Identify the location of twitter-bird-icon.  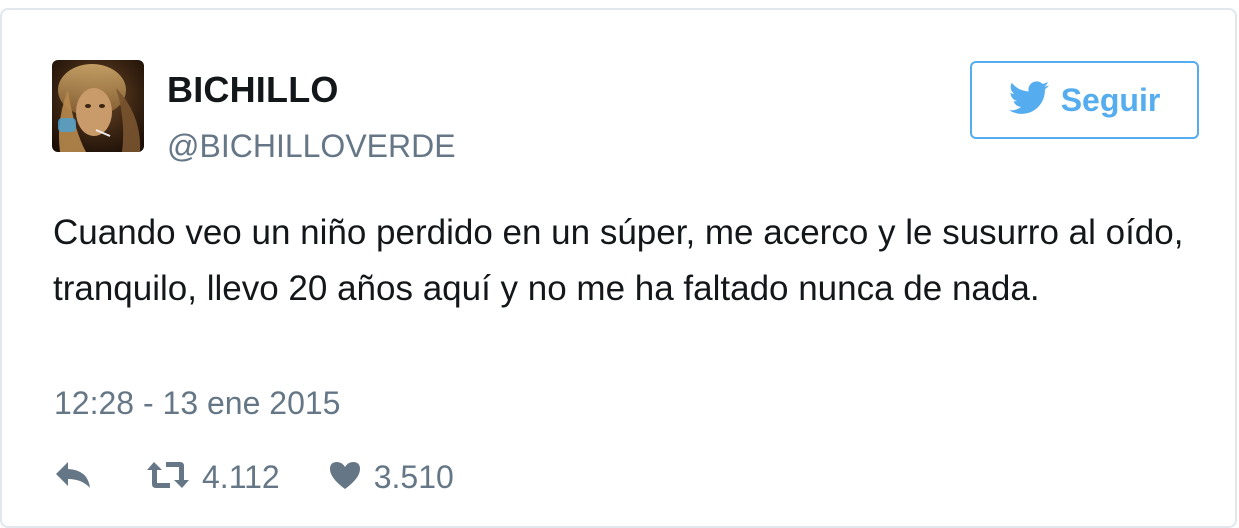
(1028, 100).